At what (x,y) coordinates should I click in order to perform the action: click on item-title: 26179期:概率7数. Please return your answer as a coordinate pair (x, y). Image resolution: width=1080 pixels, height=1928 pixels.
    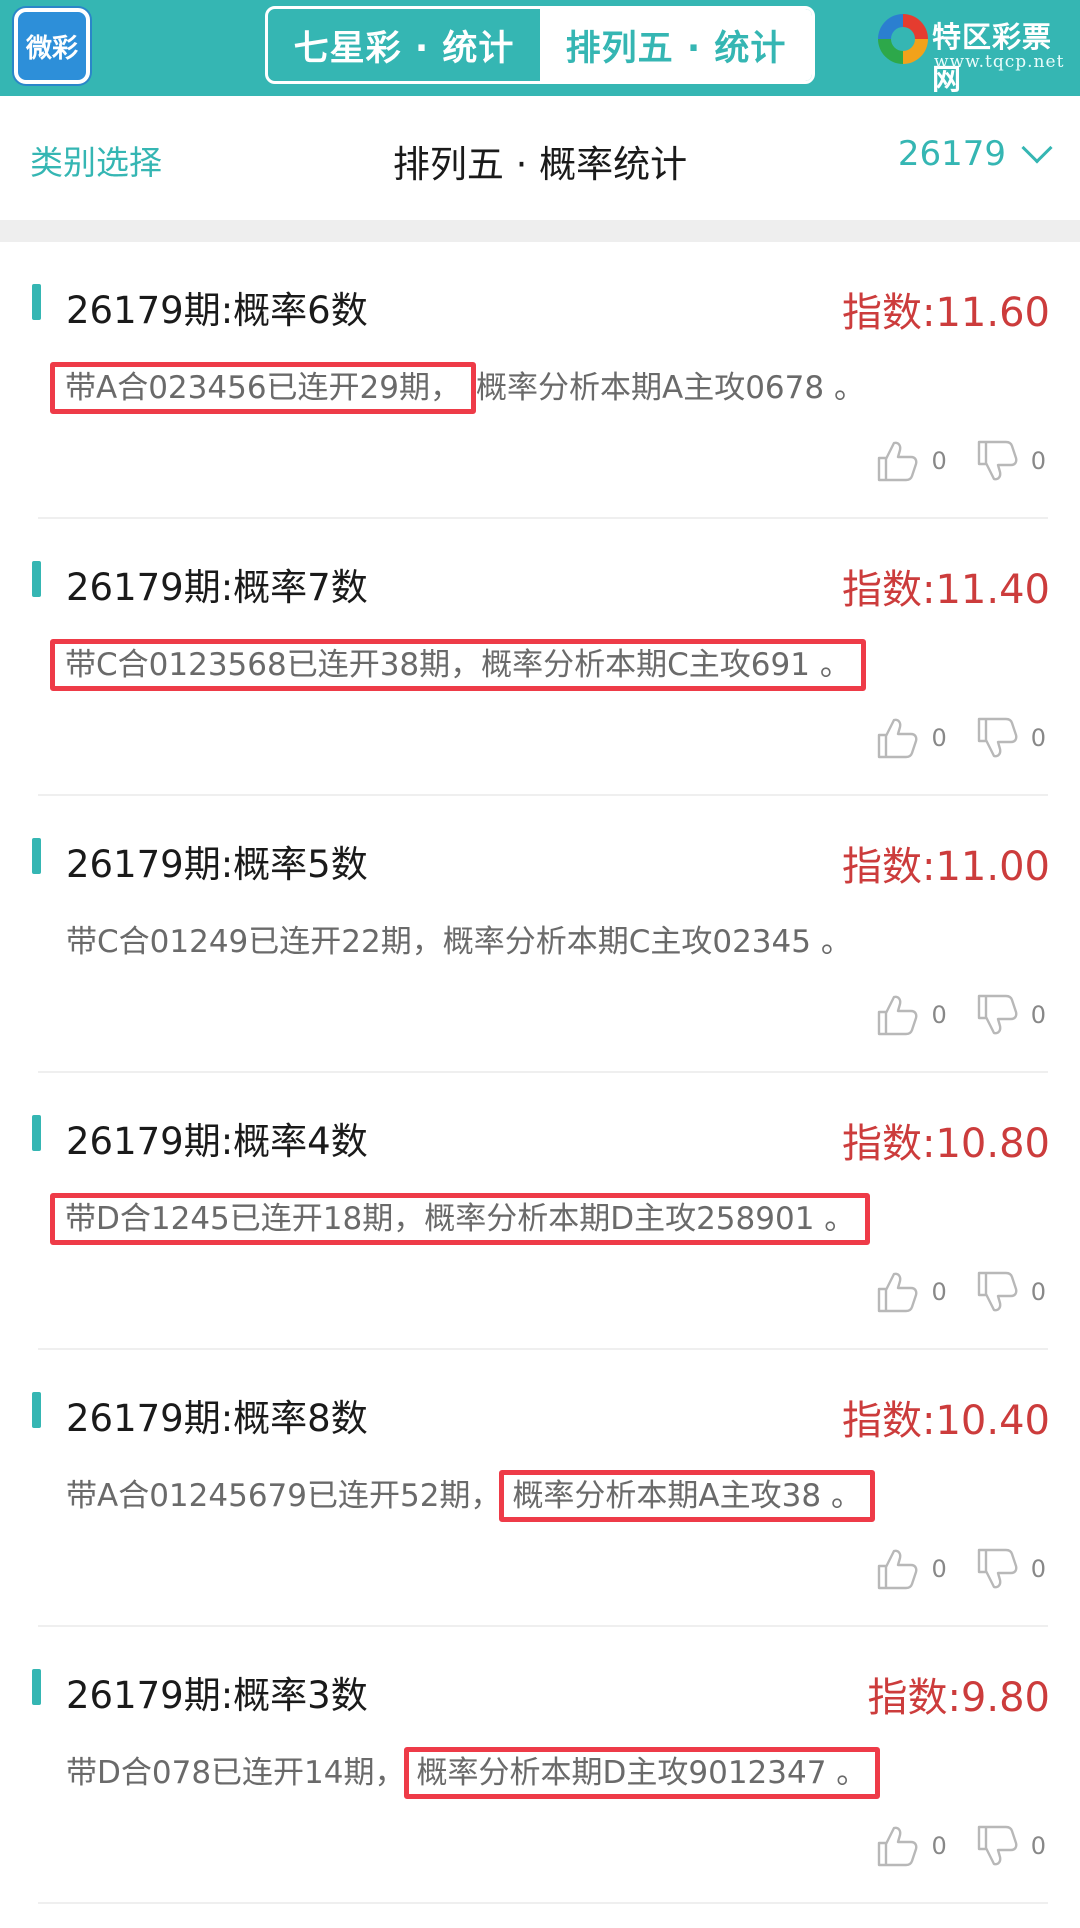
    Looking at the image, I should click on (217, 587).